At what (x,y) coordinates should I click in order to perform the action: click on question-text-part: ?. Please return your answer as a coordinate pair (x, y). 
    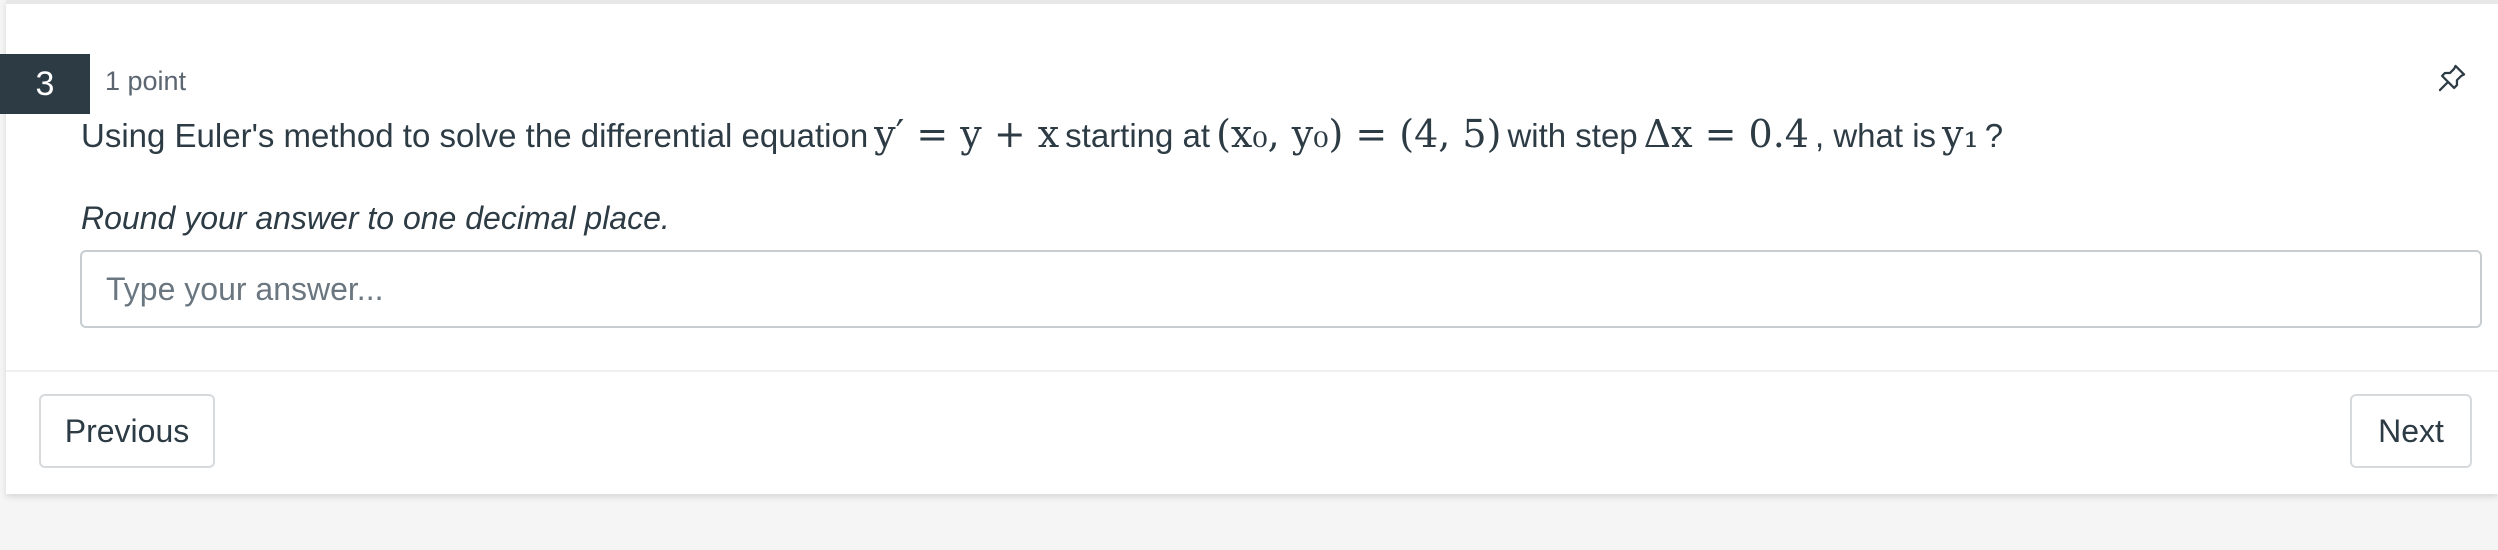
    Looking at the image, I should click on (1994, 135).